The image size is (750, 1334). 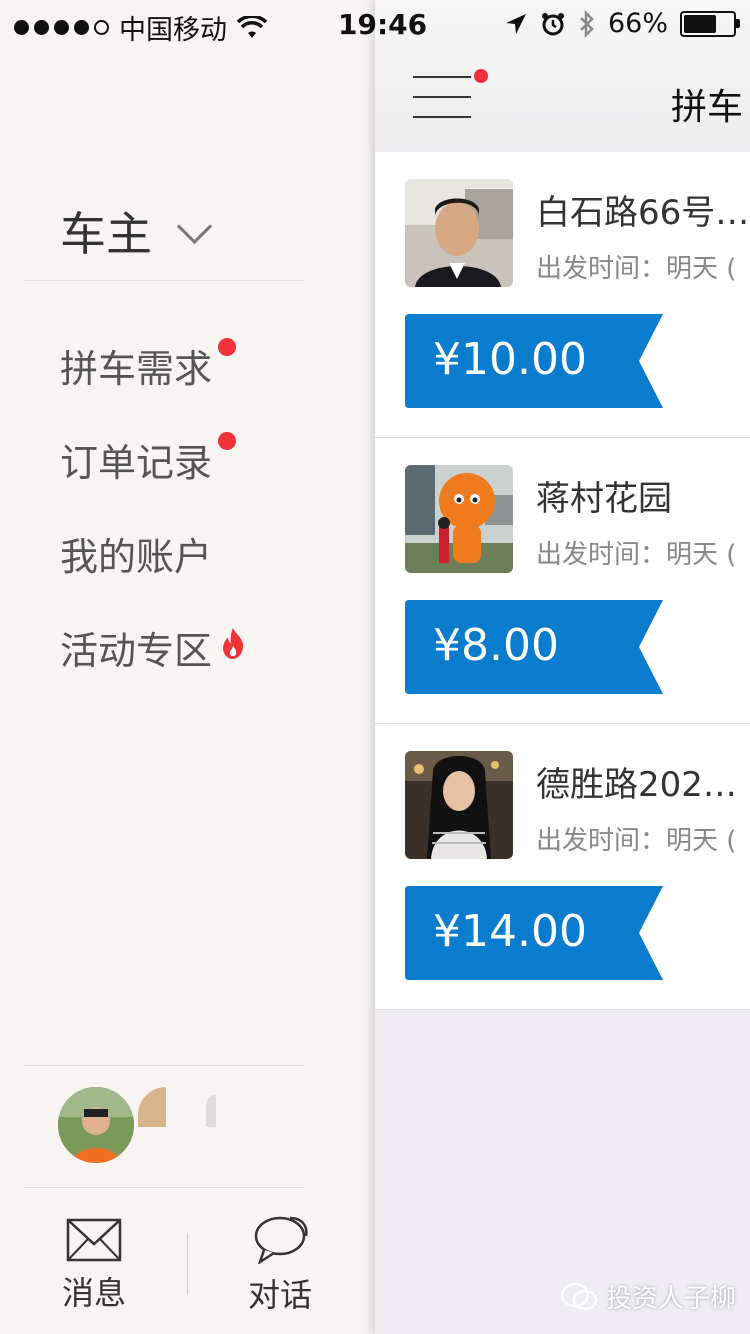 I want to click on friend-avatars, so click(x=188, y=1125).